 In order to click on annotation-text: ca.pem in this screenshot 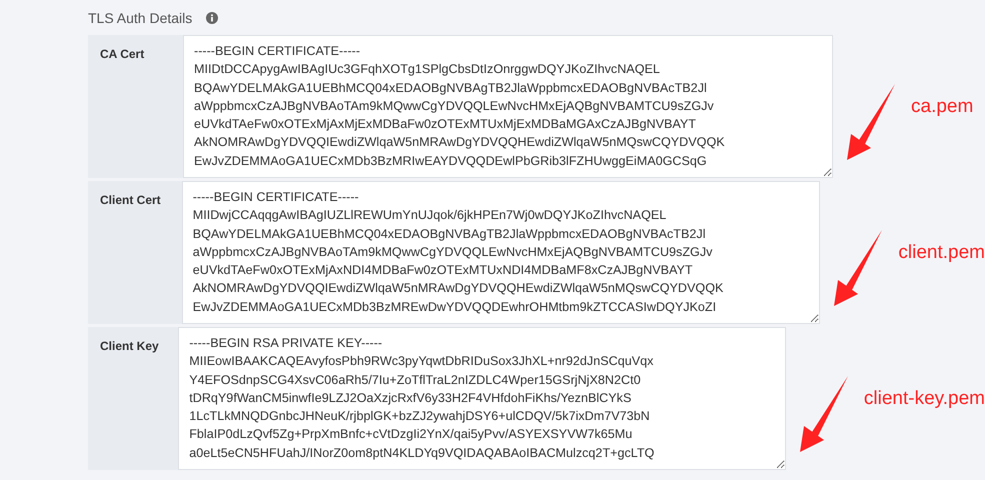, I will do `click(942, 107)`.